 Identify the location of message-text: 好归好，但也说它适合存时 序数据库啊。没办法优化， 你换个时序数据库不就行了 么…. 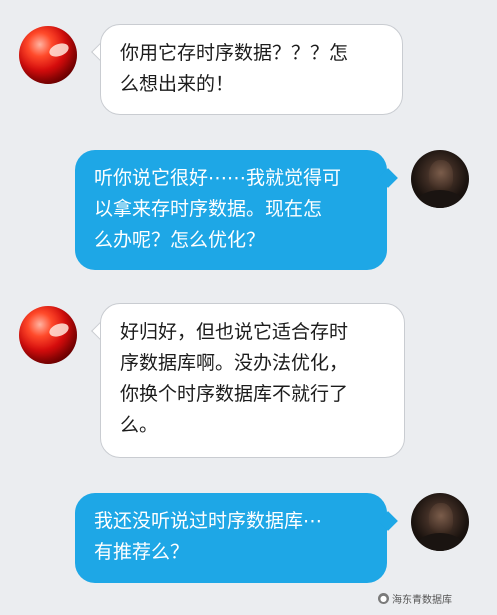
(234, 378).